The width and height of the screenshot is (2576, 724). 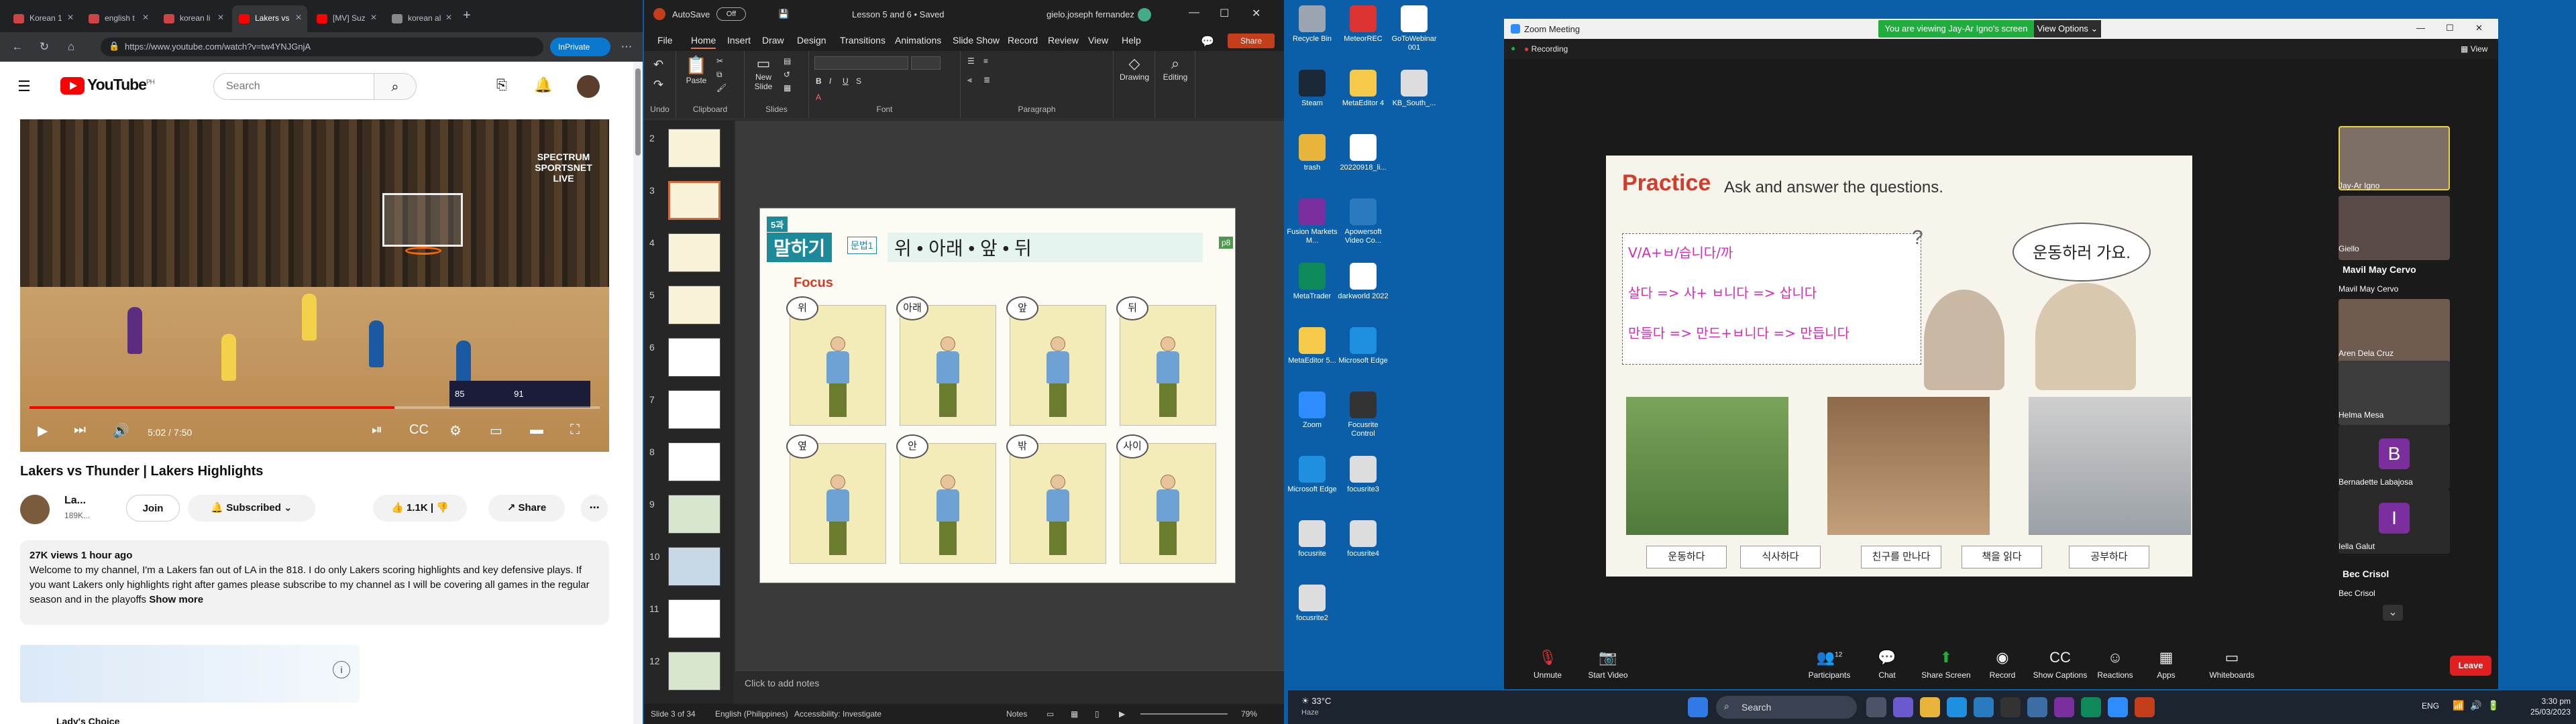 I want to click on normal-view-icon: ▭, so click(x=1050, y=714).